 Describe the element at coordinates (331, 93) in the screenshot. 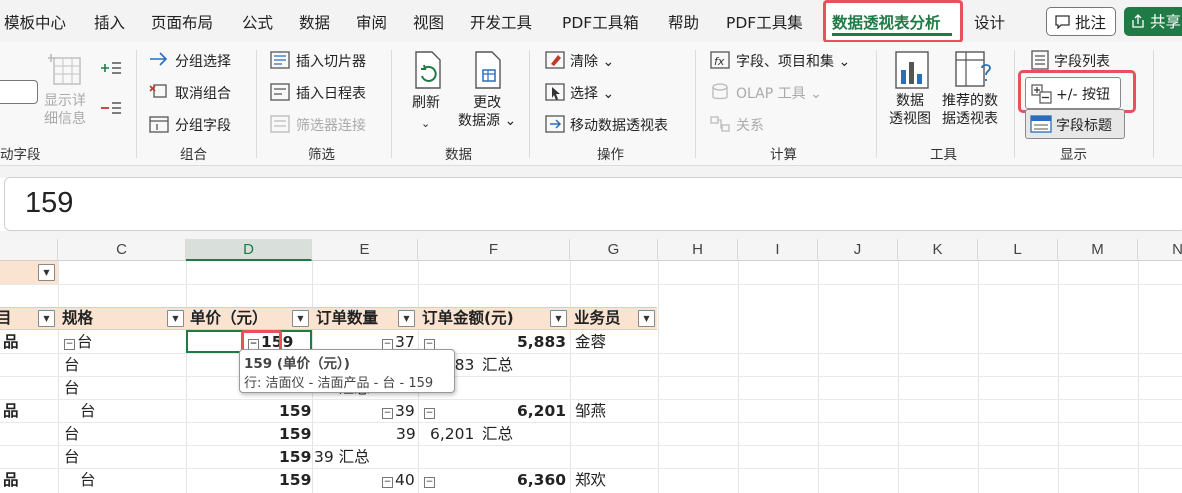

I see `insert-timeline-button: 插入日程表` at that location.